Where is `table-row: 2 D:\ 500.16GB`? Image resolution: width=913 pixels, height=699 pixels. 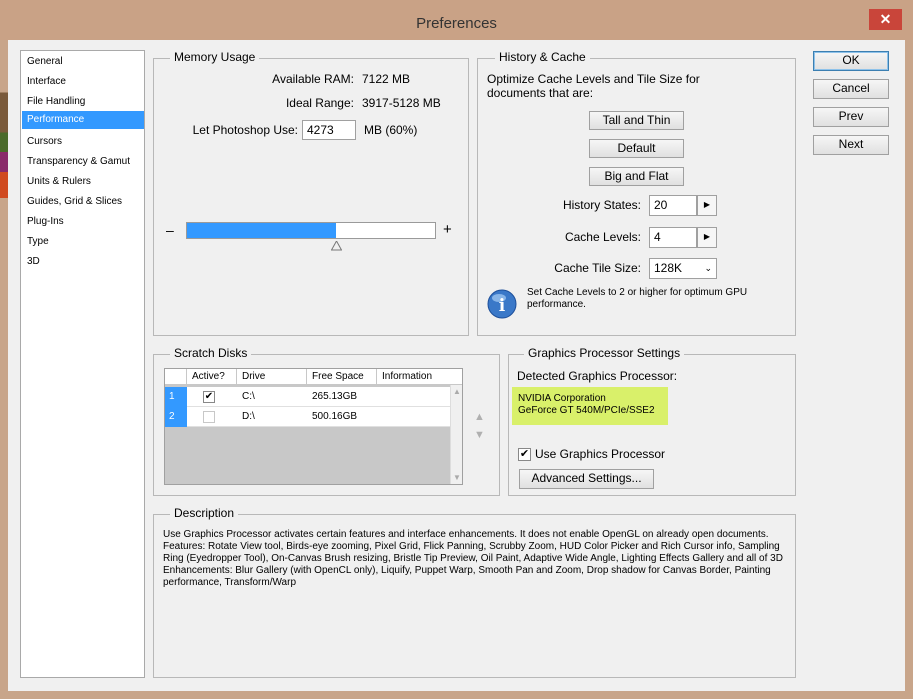 table-row: 2 D:\ 500.16GB is located at coordinates (307, 417).